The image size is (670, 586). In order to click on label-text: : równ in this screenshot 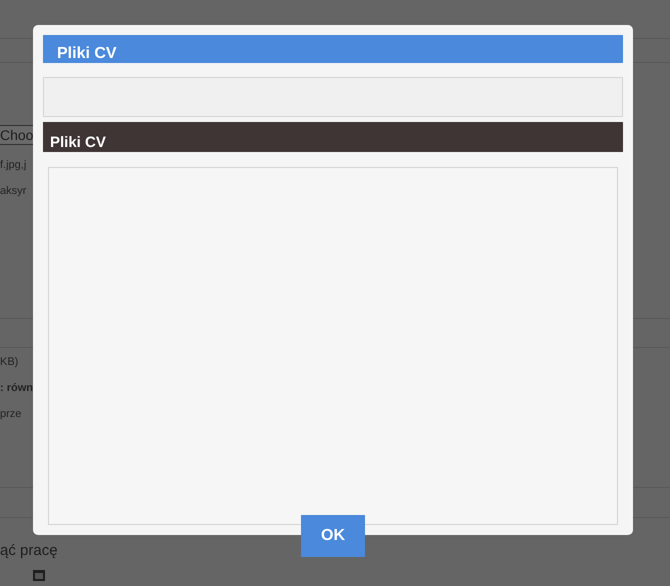, I will do `click(16, 388)`.